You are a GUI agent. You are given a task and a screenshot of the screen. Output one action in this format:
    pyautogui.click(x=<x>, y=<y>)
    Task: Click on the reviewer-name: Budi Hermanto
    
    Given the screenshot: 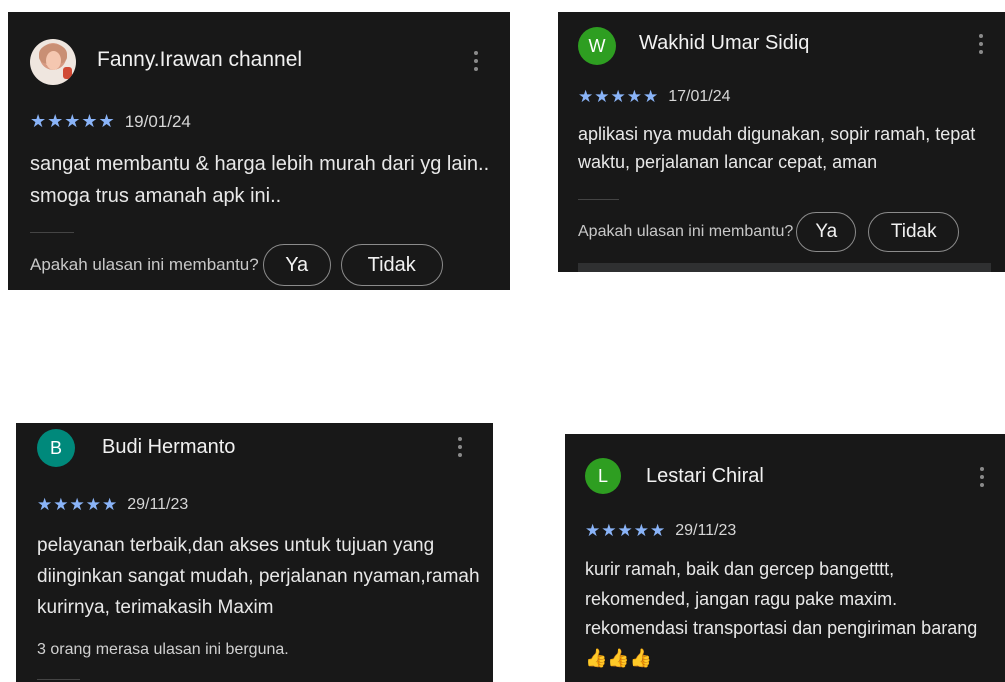 What is the action you would take?
    pyautogui.click(x=169, y=447)
    